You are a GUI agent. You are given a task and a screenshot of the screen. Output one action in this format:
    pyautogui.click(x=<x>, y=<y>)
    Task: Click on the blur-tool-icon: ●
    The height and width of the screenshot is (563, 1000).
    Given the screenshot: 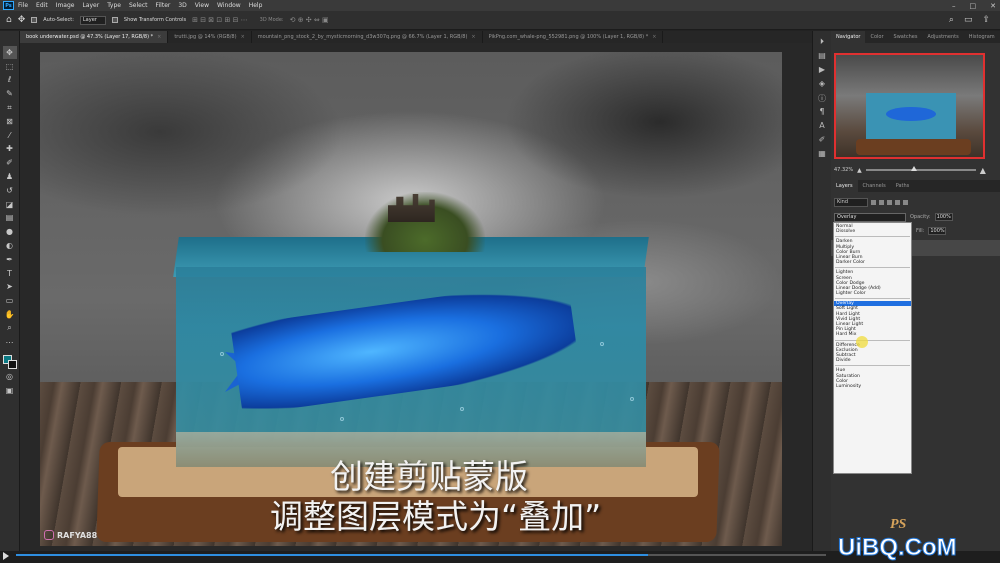 What is the action you would take?
    pyautogui.click(x=10, y=231)
    